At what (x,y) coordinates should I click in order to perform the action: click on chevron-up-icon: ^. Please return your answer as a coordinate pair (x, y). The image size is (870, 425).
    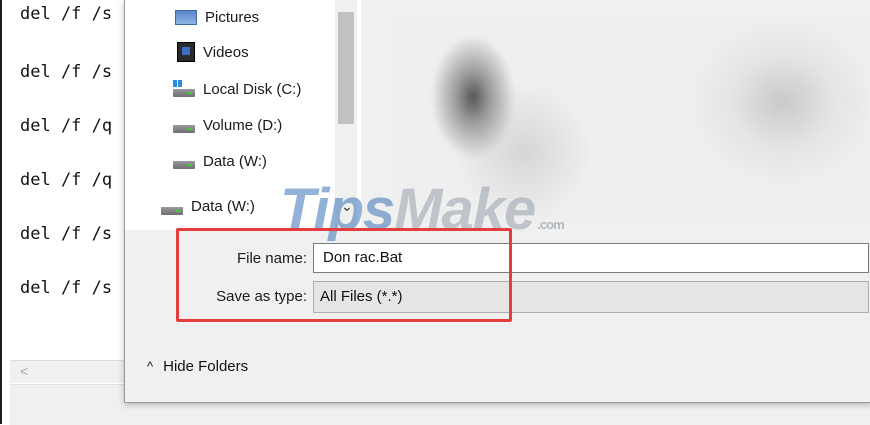
    Looking at the image, I should click on (150, 366).